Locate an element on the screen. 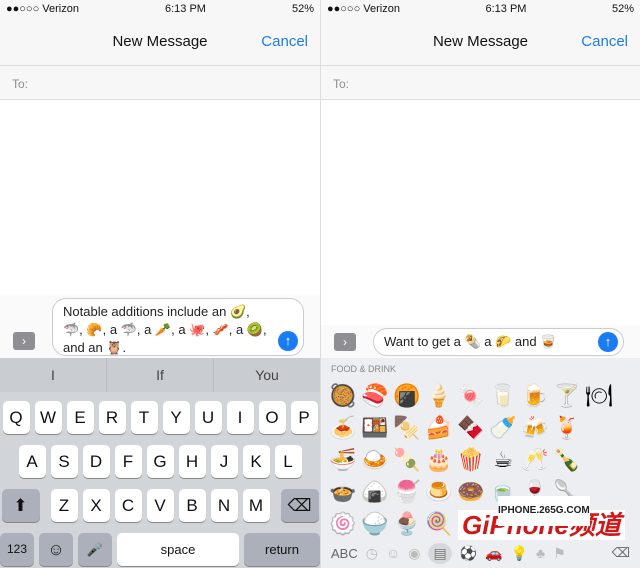  key-t: T is located at coordinates (144, 417).